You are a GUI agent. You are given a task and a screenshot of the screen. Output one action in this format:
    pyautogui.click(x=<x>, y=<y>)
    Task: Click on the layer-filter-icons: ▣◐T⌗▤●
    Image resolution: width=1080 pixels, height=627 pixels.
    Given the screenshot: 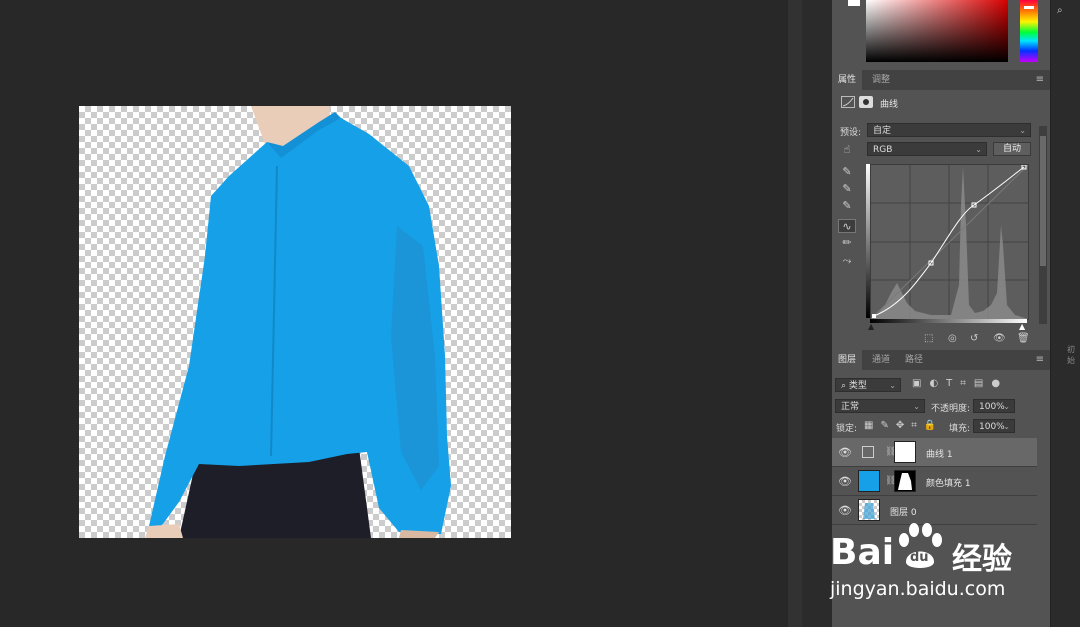 What is the action you would take?
    pyautogui.click(x=960, y=383)
    